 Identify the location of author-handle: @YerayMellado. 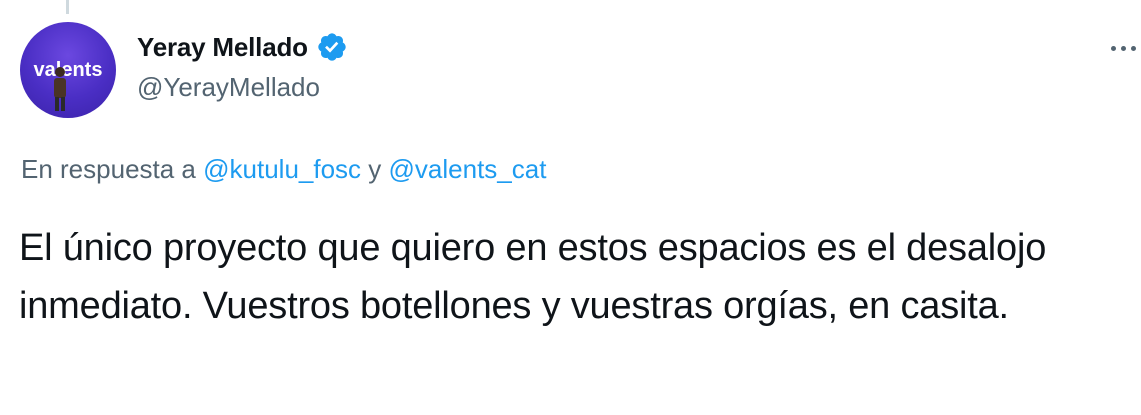
(242, 87).